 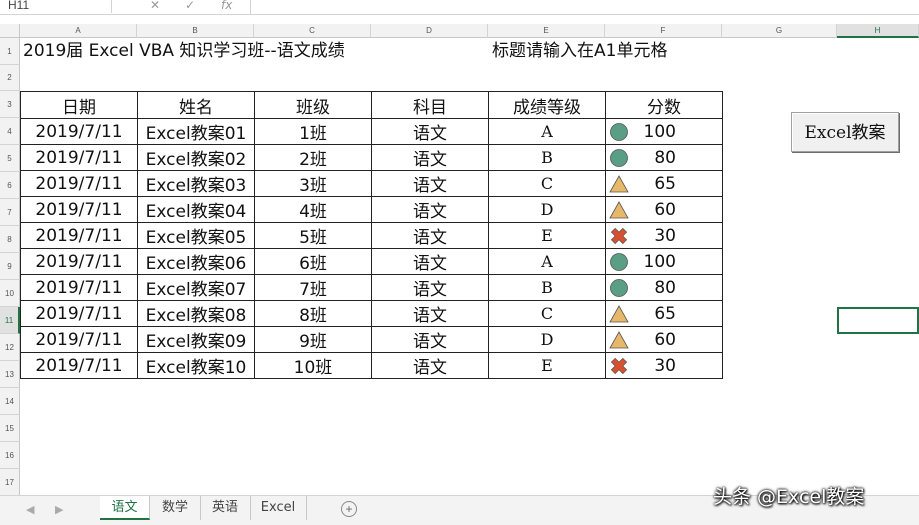 What do you see at coordinates (10, 482) in the screenshot?
I see `row-header-17: 17` at bounding box center [10, 482].